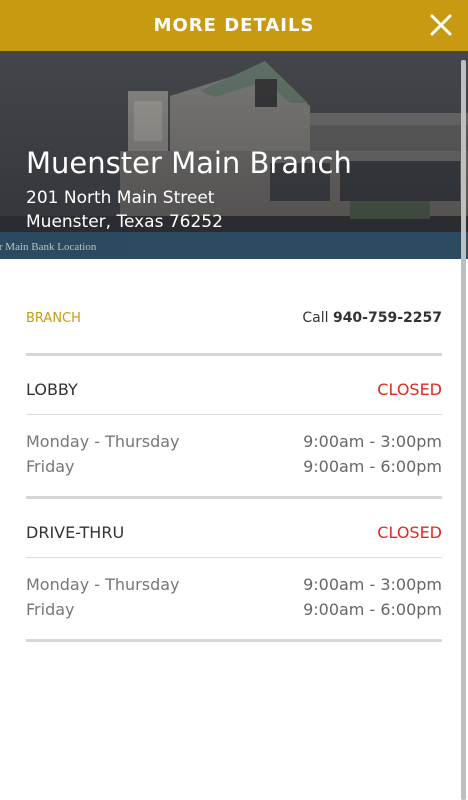  I want to click on call-link: Call 940-759-2257, so click(372, 318).